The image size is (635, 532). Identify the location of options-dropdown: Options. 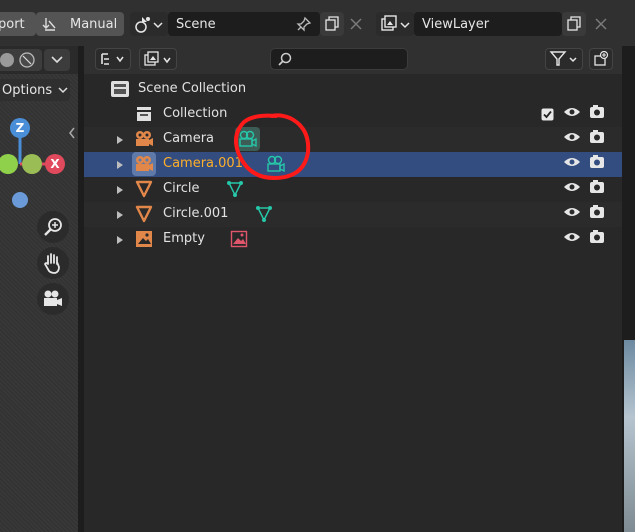
(35, 90).